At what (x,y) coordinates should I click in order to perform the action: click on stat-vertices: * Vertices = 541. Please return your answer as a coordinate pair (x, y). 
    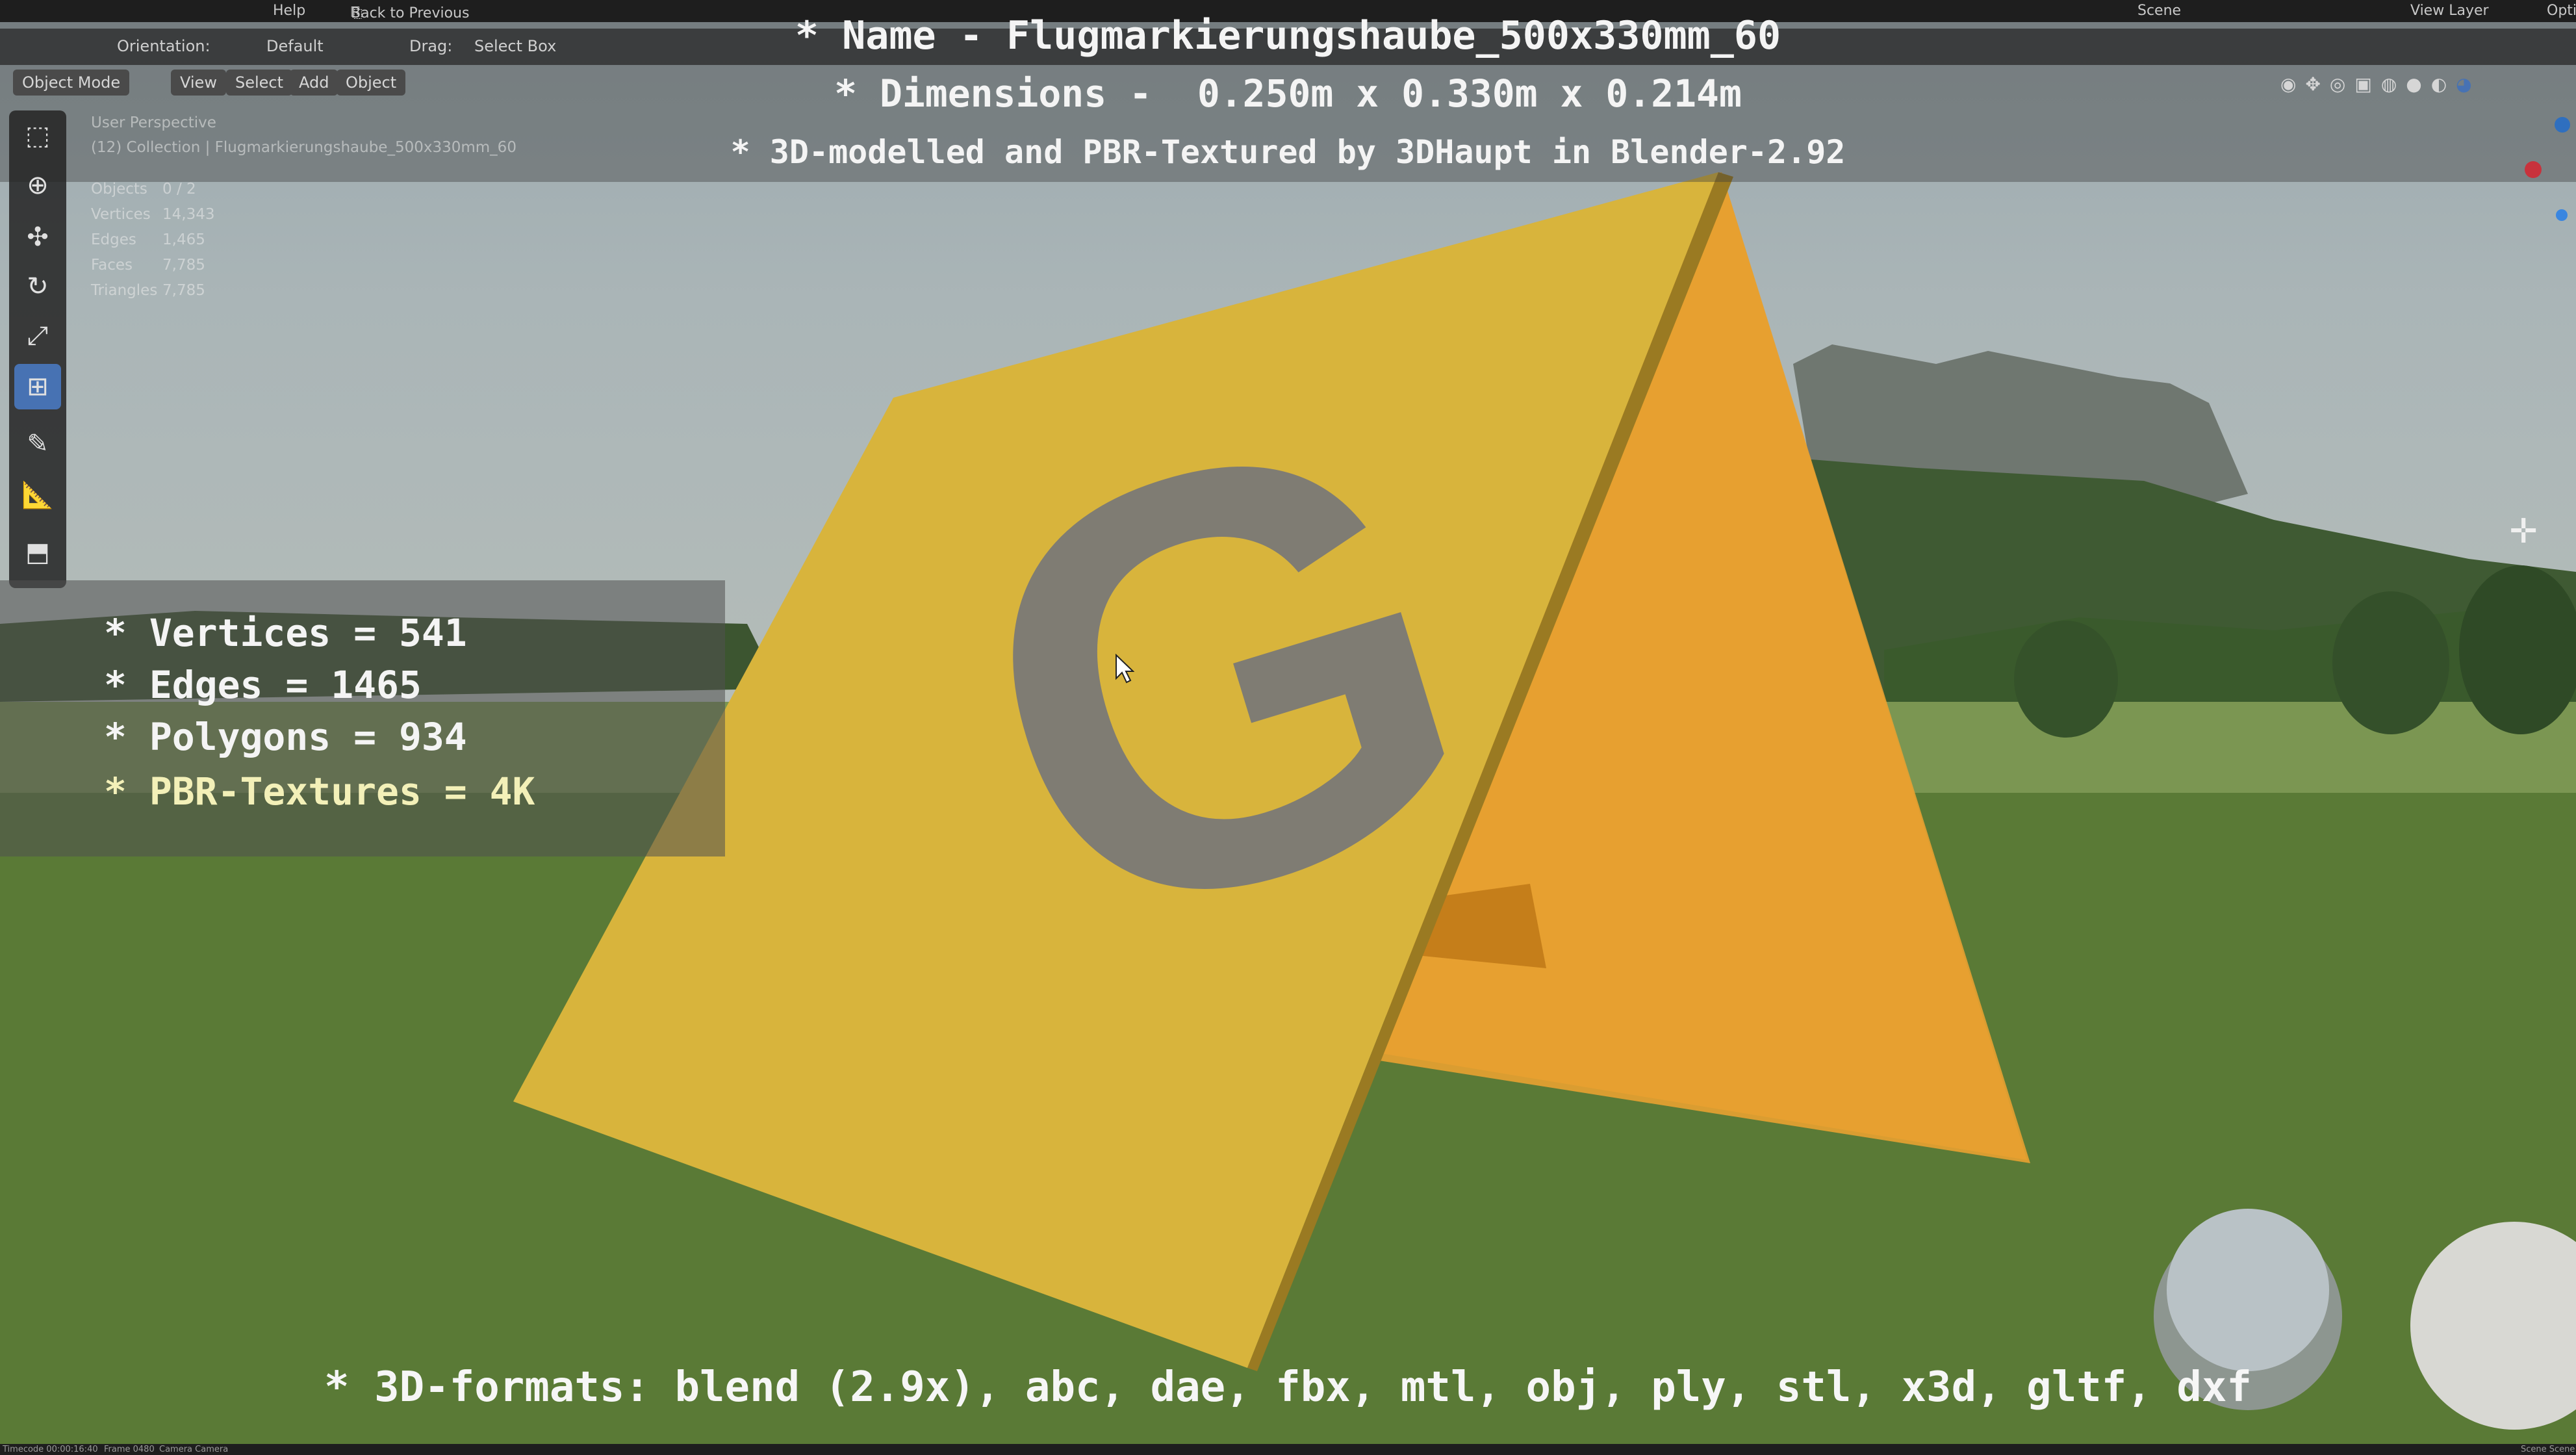
    Looking at the image, I should click on (285, 633).